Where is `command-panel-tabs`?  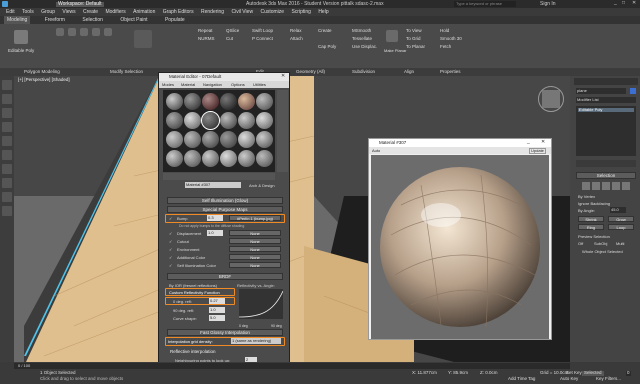 command-panel-tabs is located at coordinates (606, 81).